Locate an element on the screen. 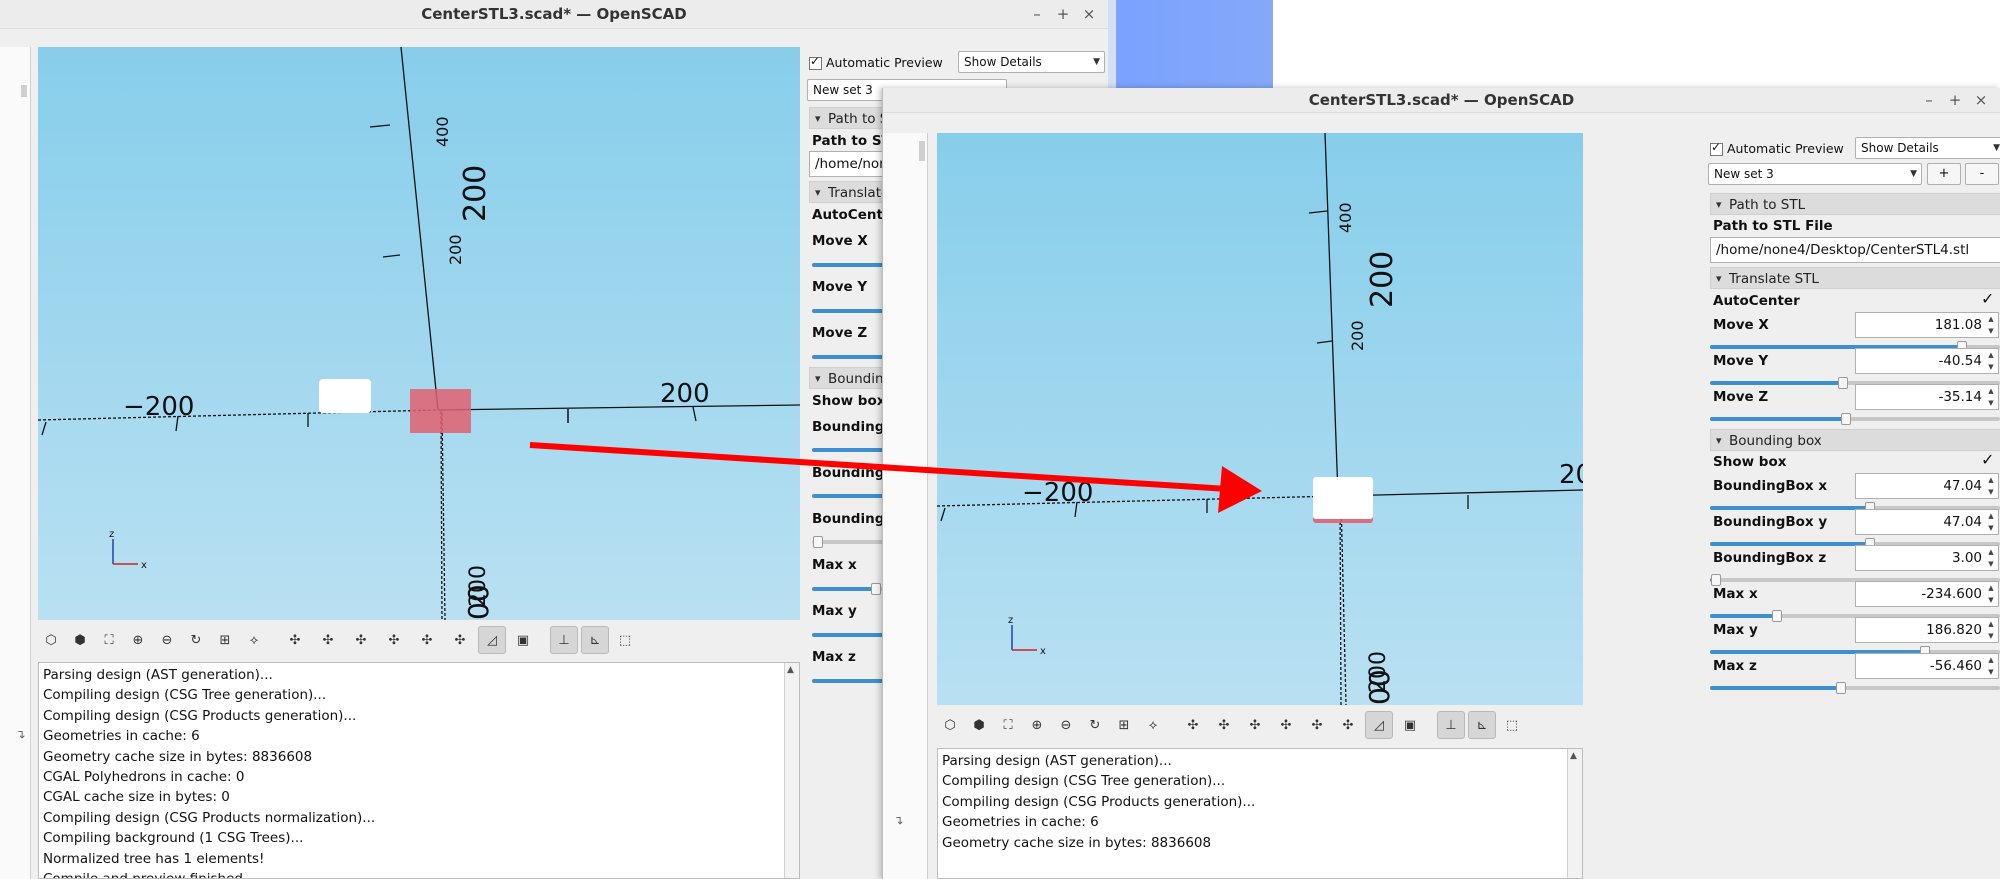  show-box-checkbox: ✓ is located at coordinates (1987, 459).